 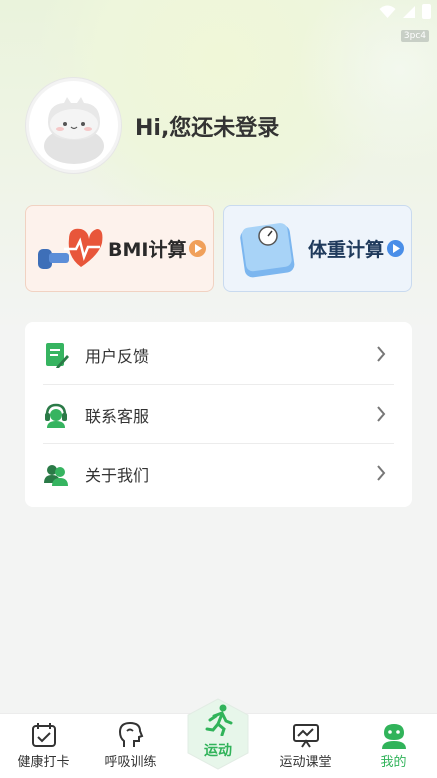 I want to click on tab-label: 健康打卡, so click(x=43, y=762).